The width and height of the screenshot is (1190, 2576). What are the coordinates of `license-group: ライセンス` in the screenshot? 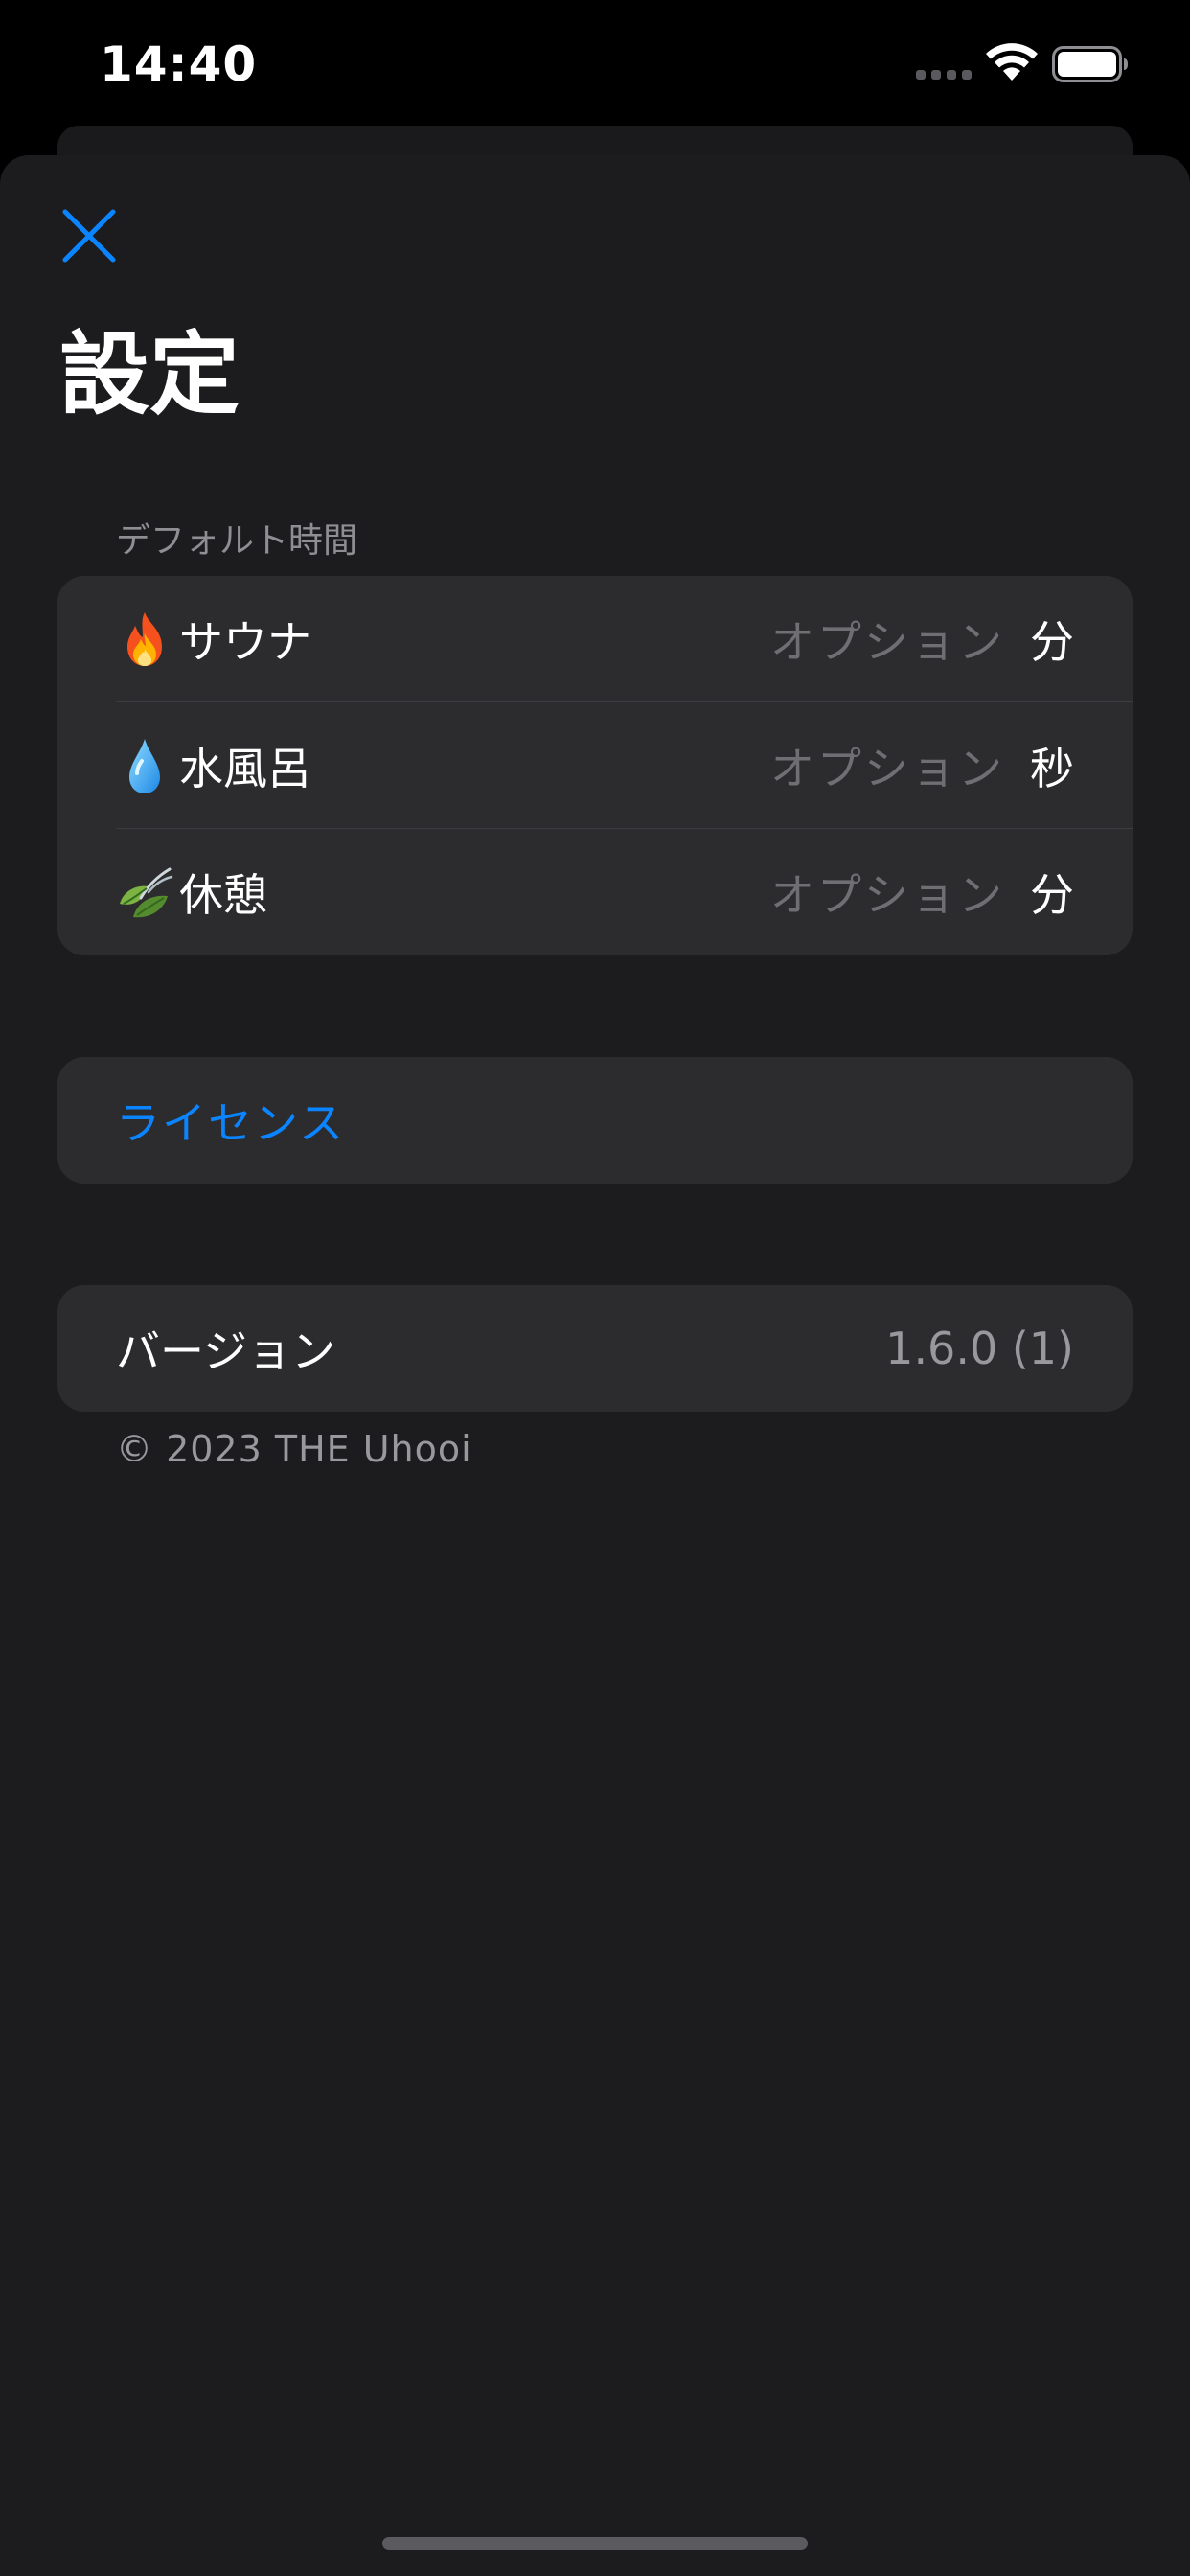 It's located at (595, 1120).